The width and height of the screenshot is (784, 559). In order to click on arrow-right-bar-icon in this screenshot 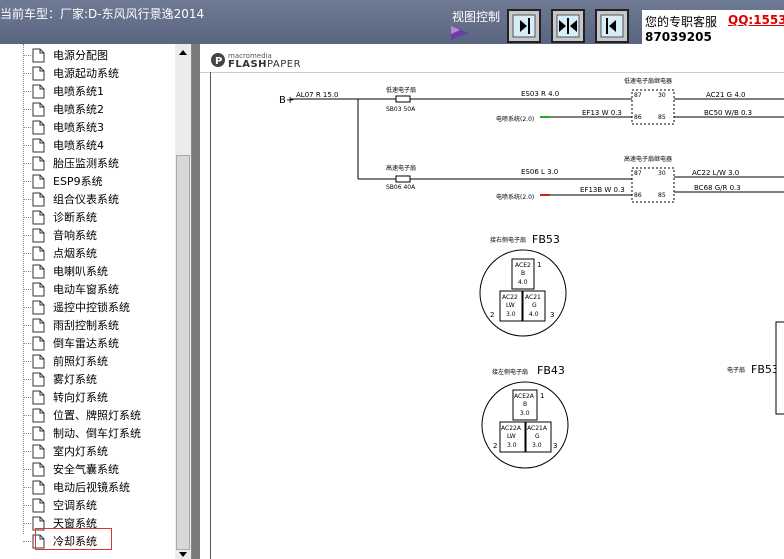, I will do `click(524, 26)`.